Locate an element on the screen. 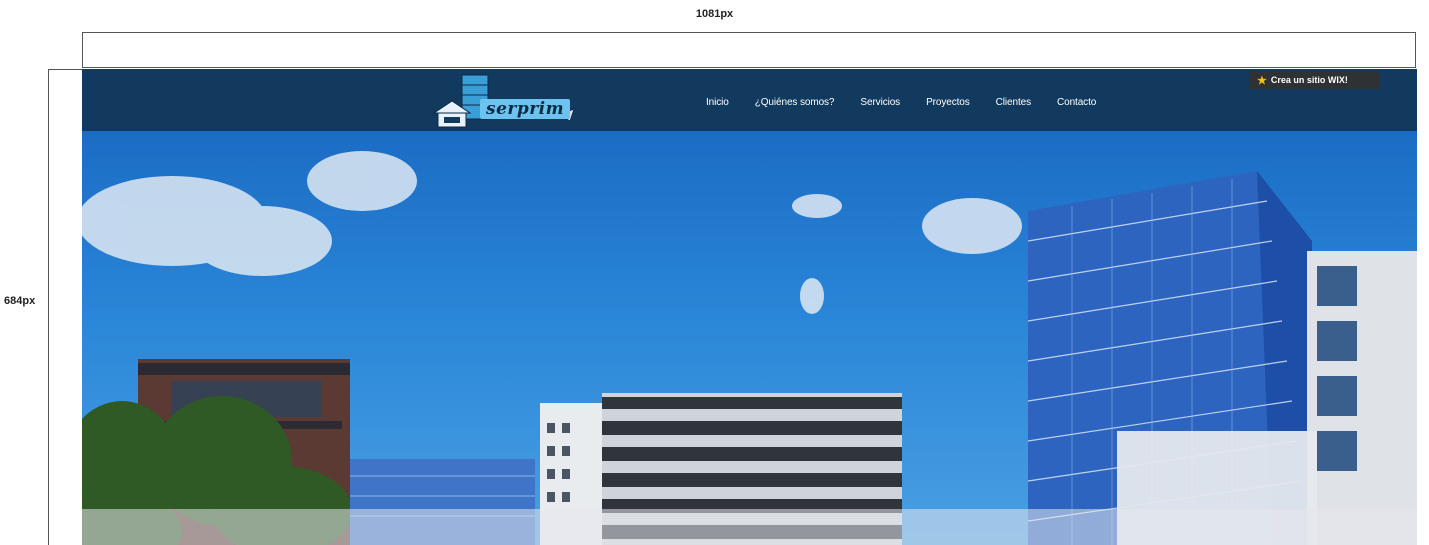 Image resolution: width=1429 pixels, height=545 pixels. nav-link-inicio: Inicio is located at coordinates (717, 102).